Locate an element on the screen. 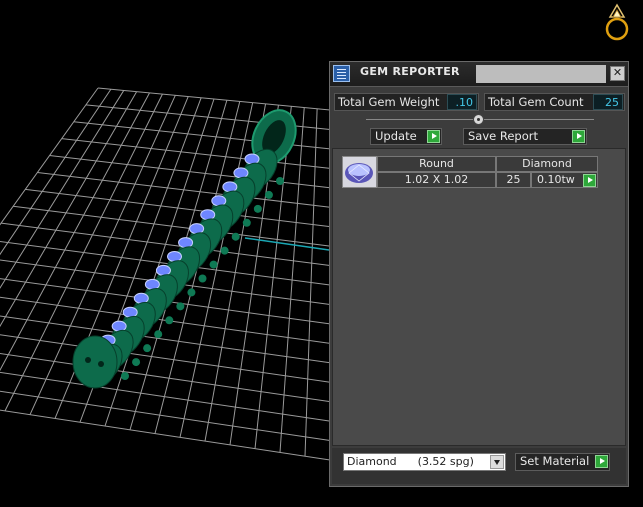 The width and height of the screenshot is (643, 507). save-report-button: Save Report is located at coordinates (525, 136).